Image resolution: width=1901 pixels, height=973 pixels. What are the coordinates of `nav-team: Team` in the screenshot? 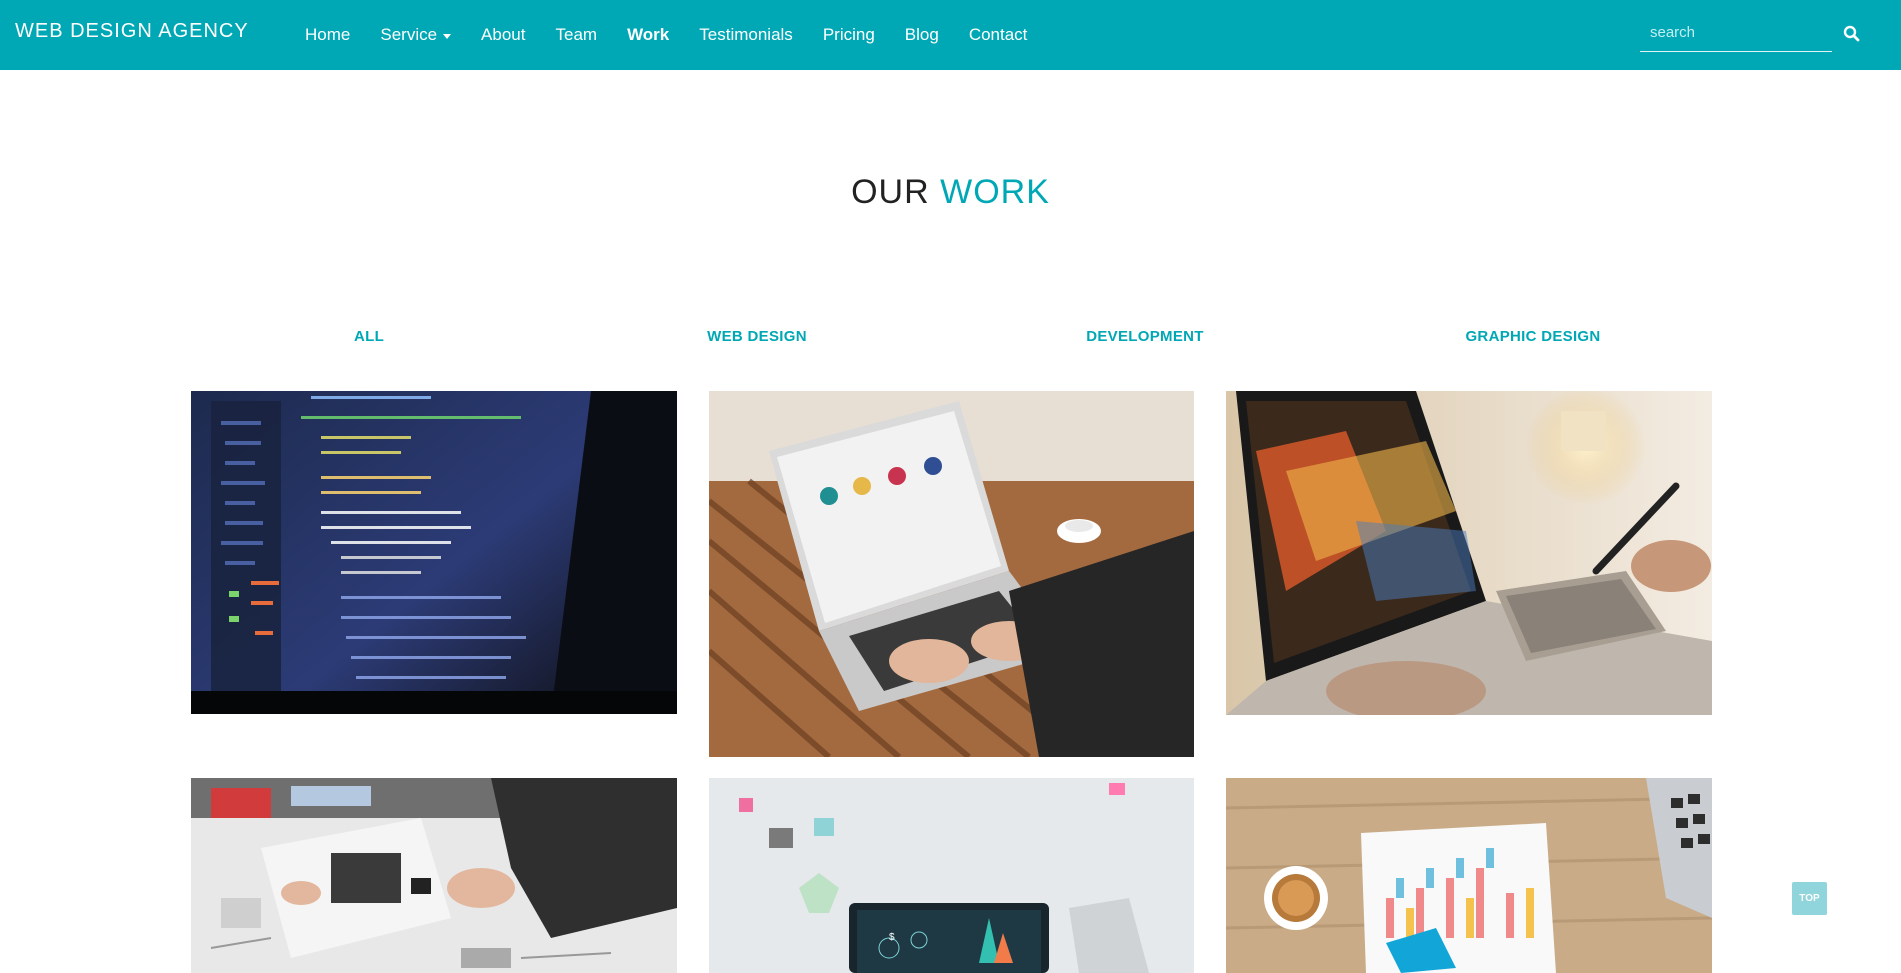 It's located at (576, 35).